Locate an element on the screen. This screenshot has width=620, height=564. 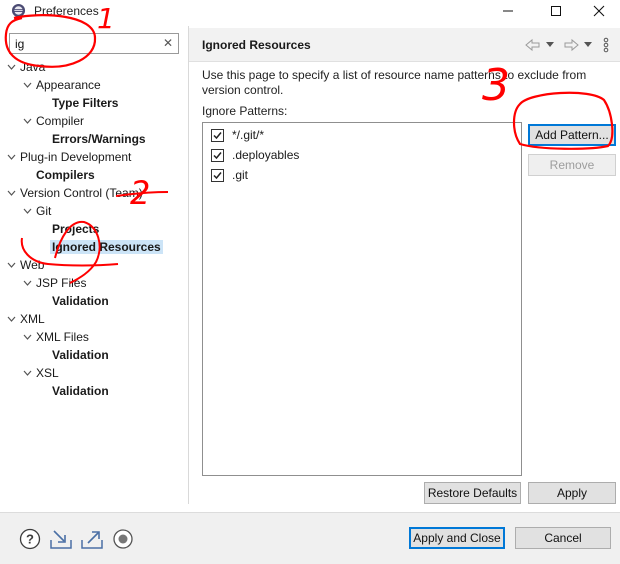
splitter is located at coordinates (188, 265).